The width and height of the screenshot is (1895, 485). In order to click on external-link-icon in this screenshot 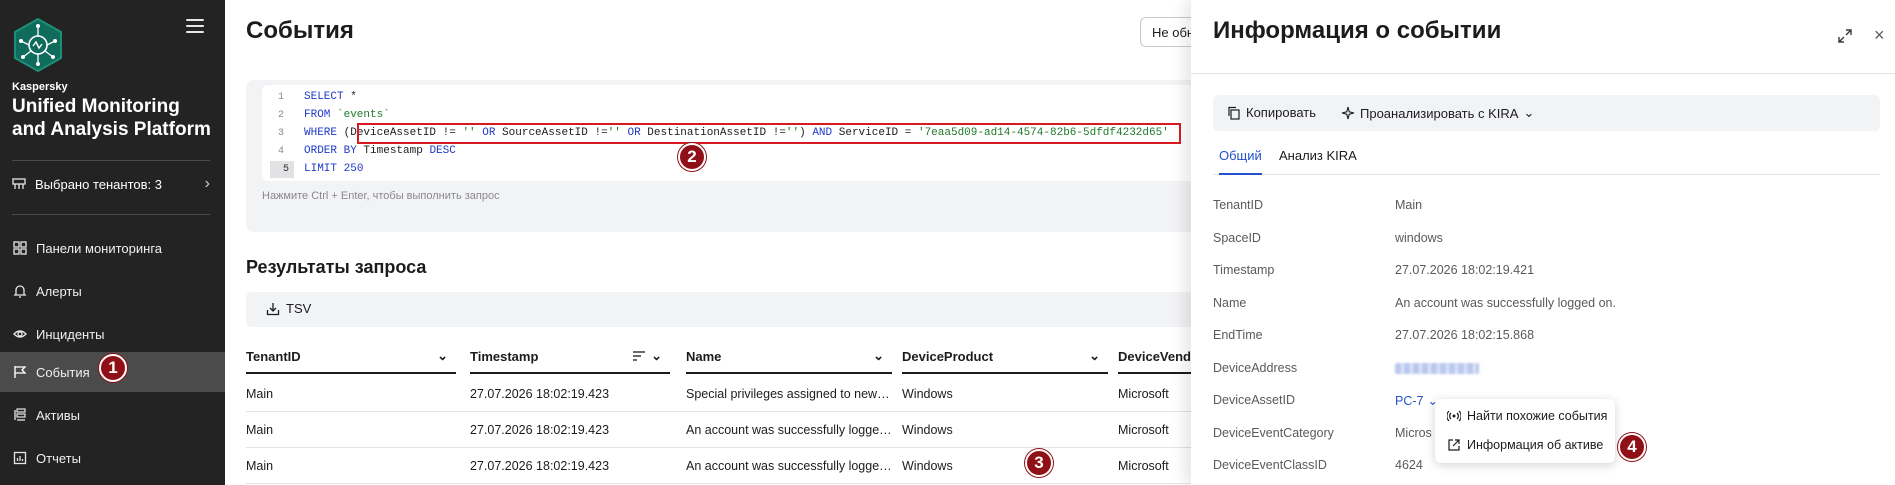, I will do `click(1454, 445)`.